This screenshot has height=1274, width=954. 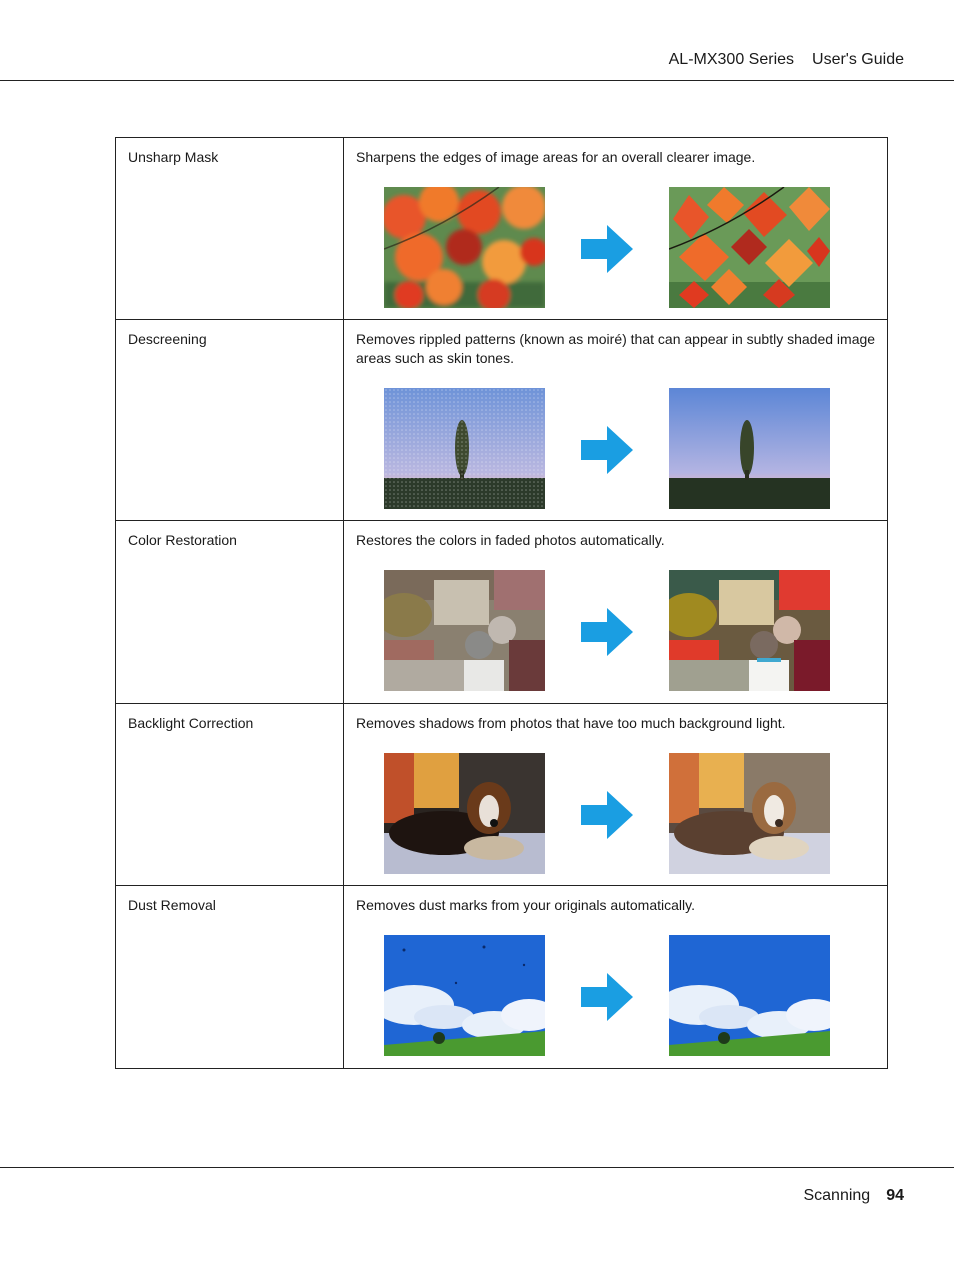 What do you see at coordinates (229, 420) in the screenshot?
I see `feature-name: Descreening` at bounding box center [229, 420].